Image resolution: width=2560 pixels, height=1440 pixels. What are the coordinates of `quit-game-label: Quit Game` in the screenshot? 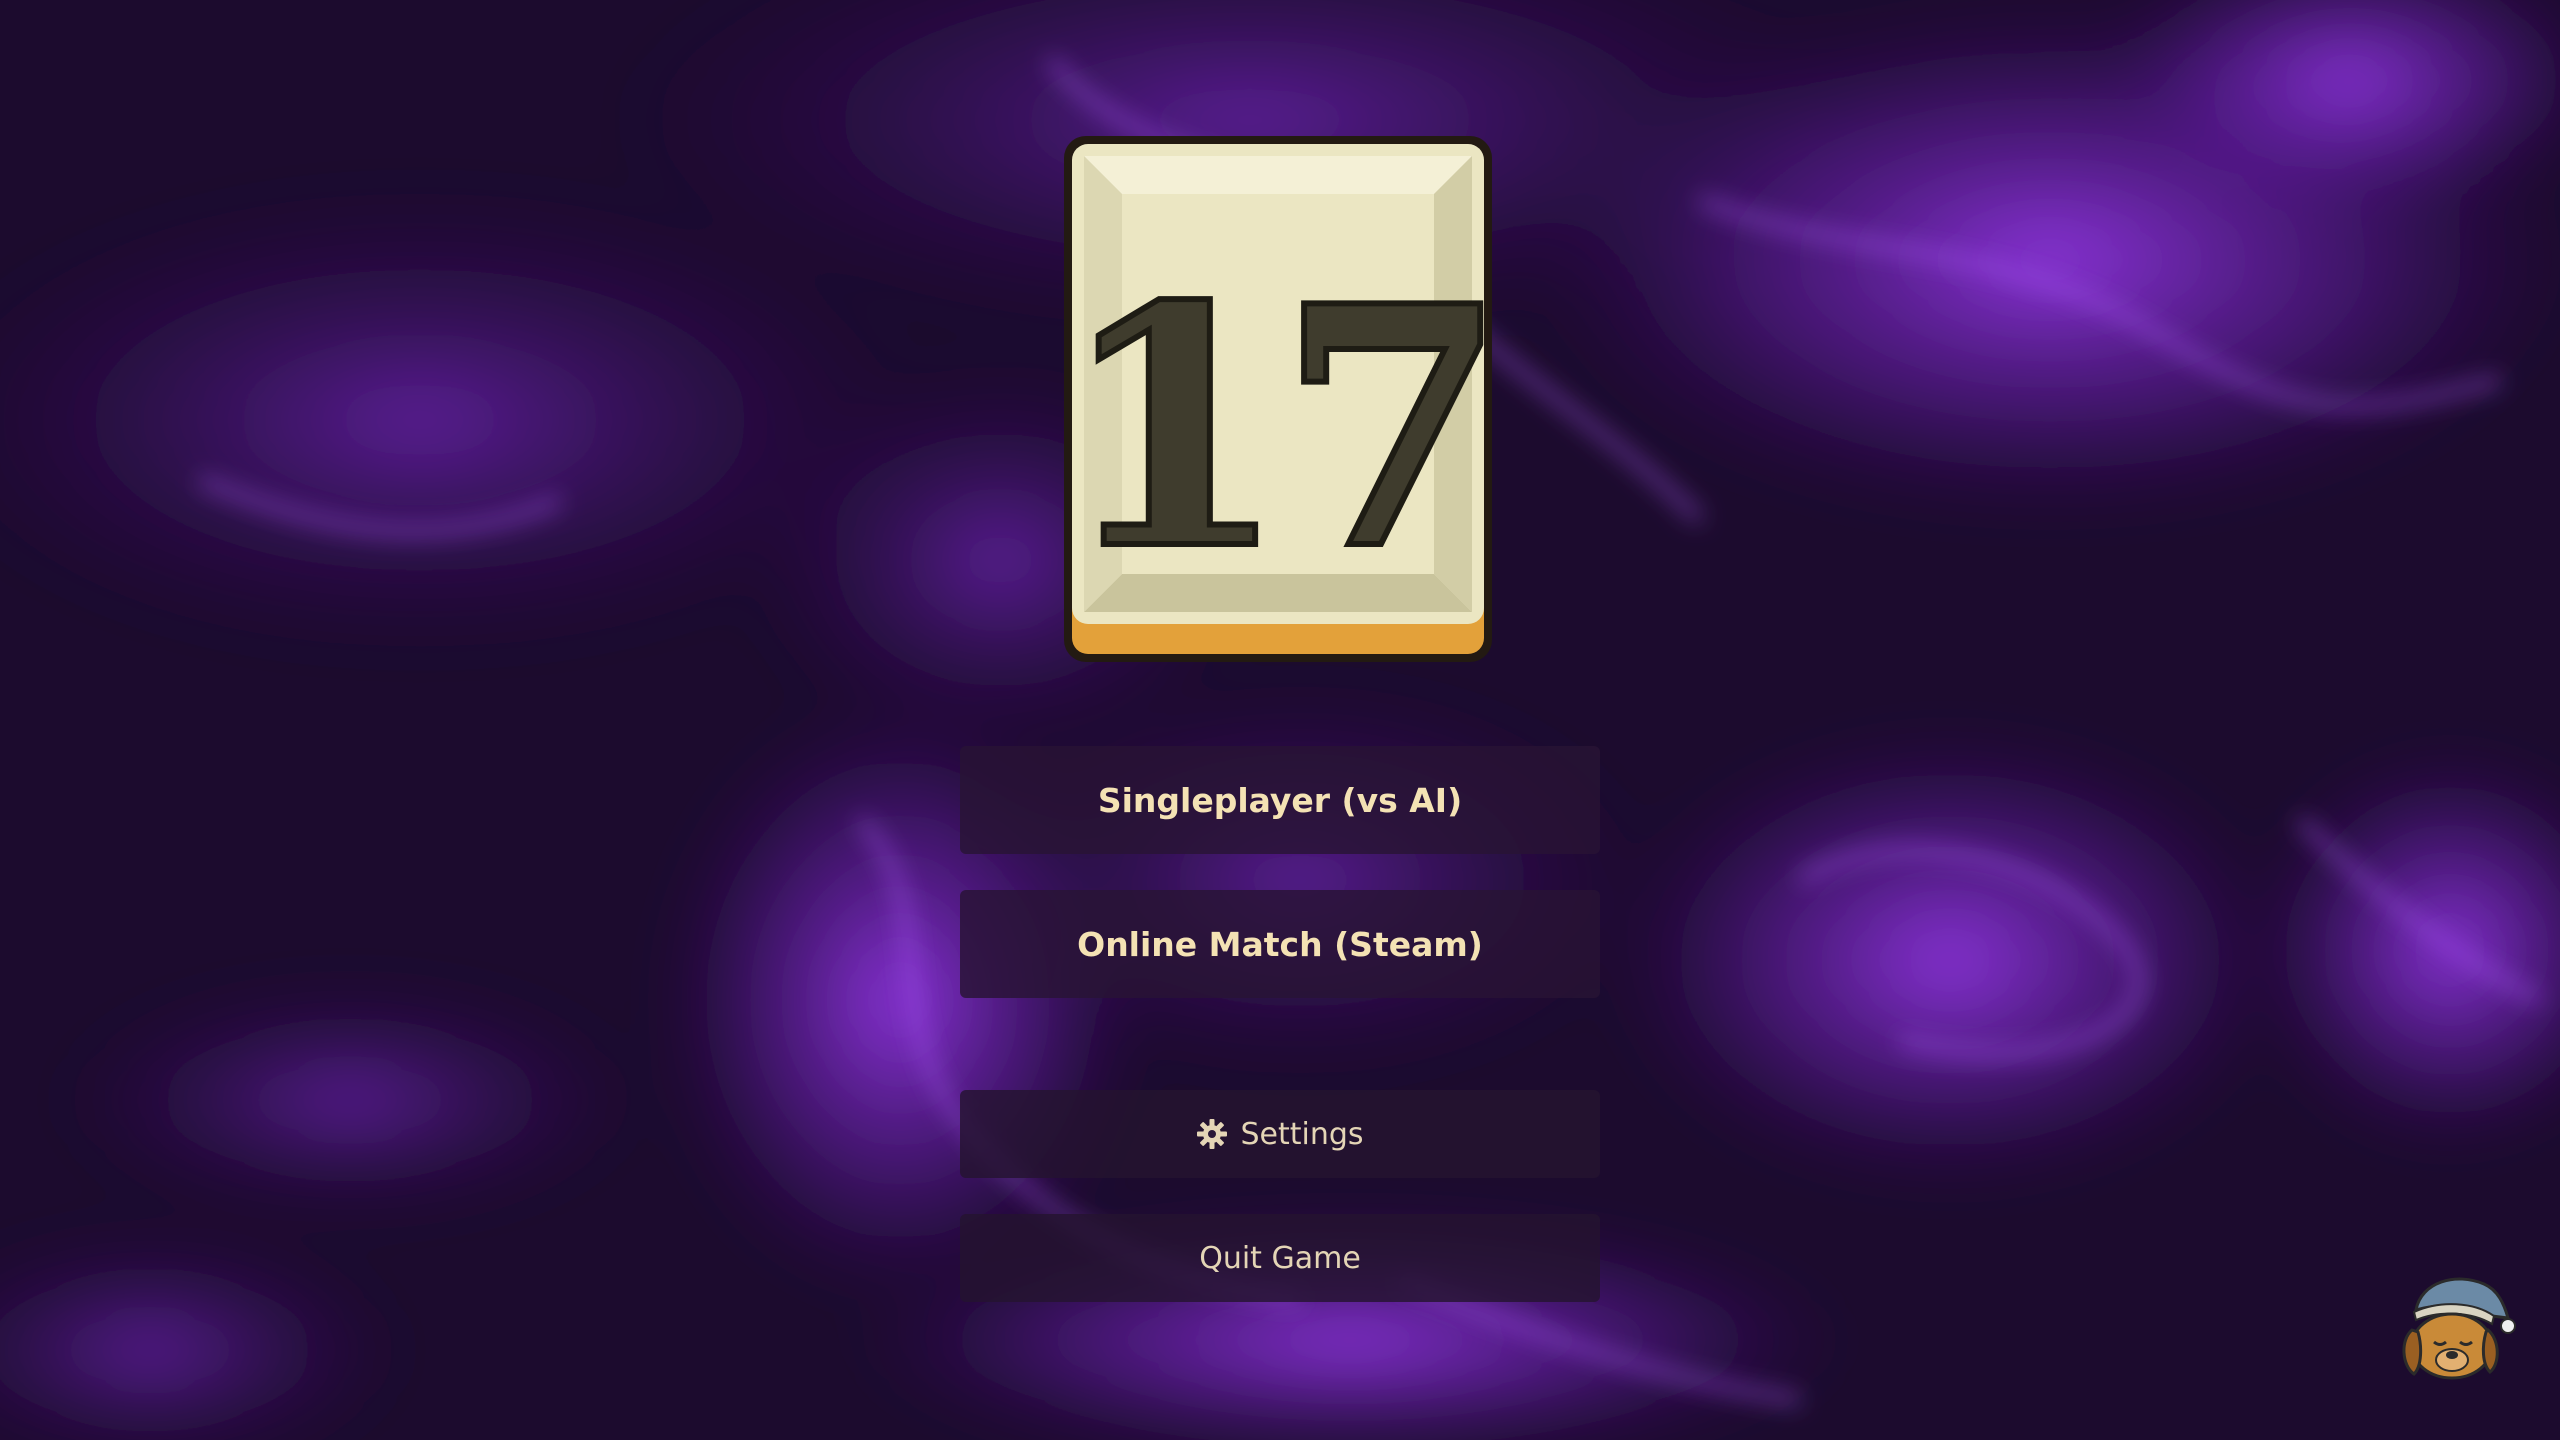 It's located at (1280, 1258).